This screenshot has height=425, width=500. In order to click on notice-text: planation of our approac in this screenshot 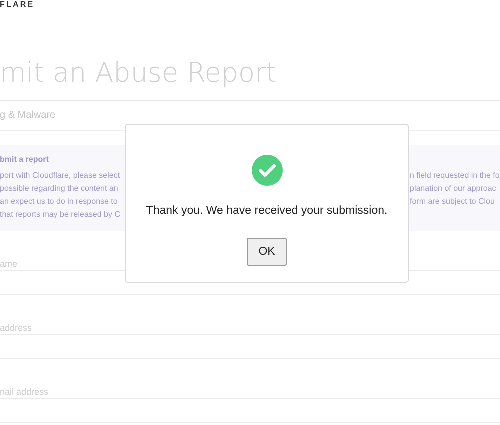, I will do `click(454, 189)`.